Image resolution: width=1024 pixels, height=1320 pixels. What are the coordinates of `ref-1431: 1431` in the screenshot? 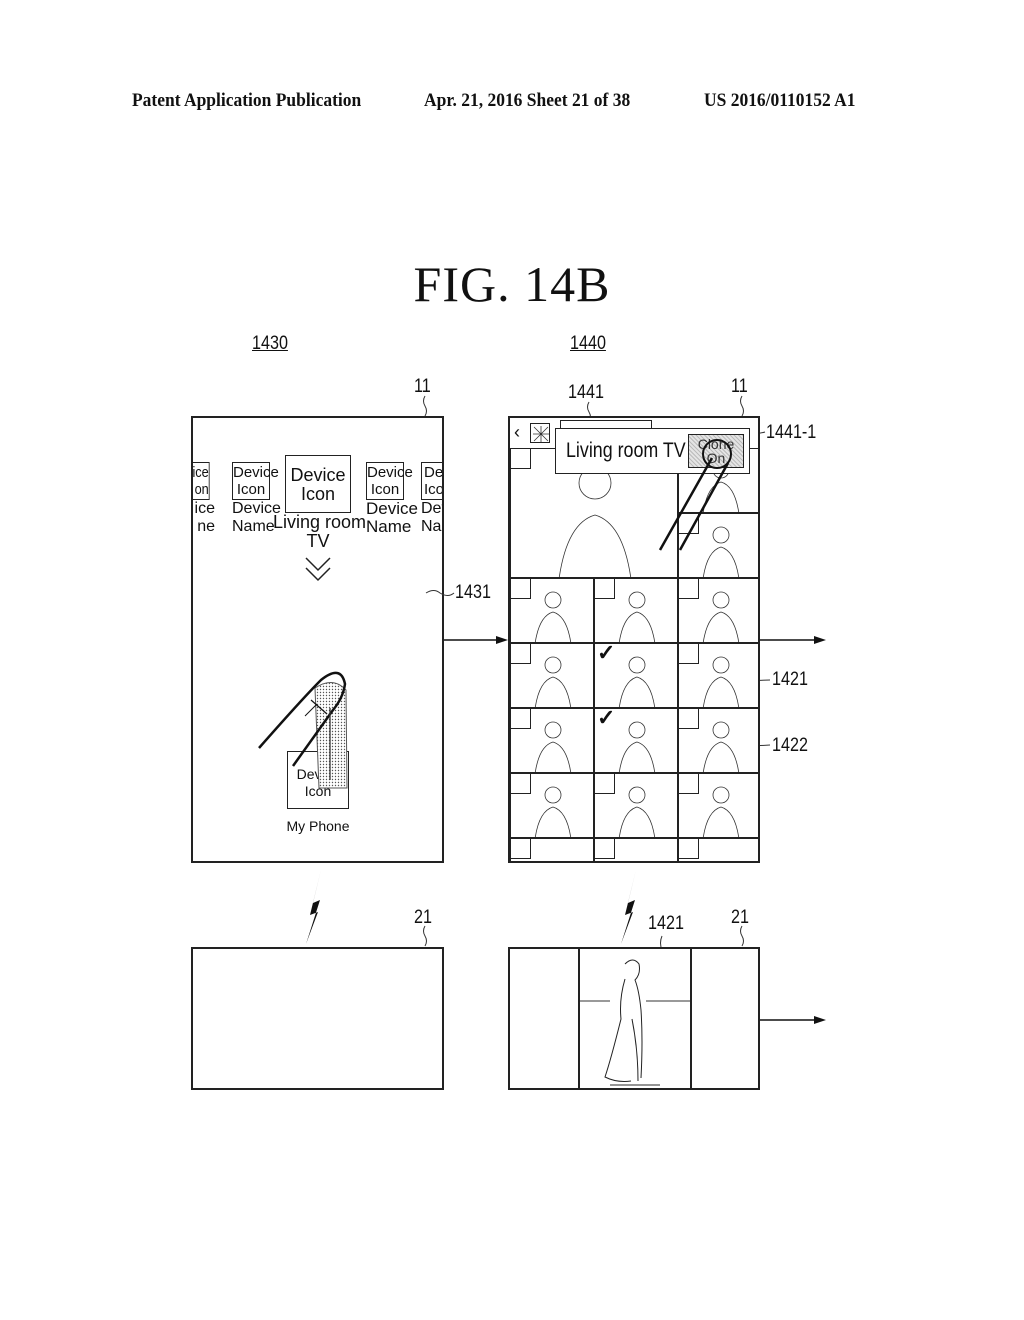 It's located at (473, 592).